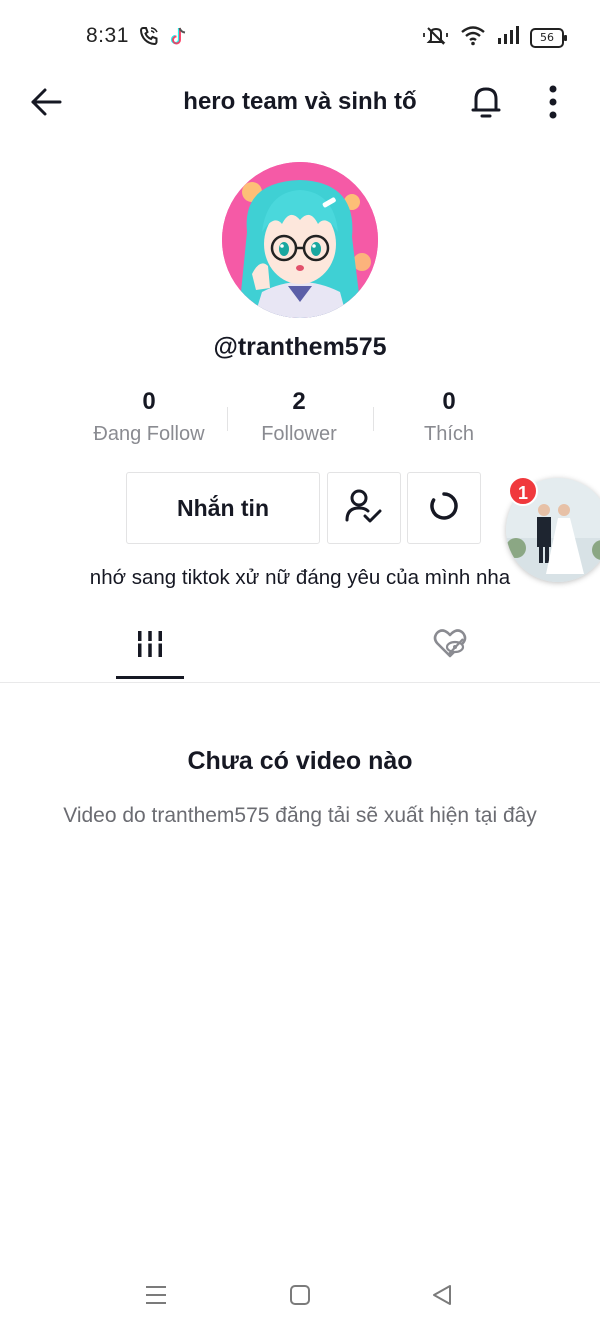  What do you see at coordinates (300, 38) in the screenshot?
I see `status-bar: 8:31 56` at bounding box center [300, 38].